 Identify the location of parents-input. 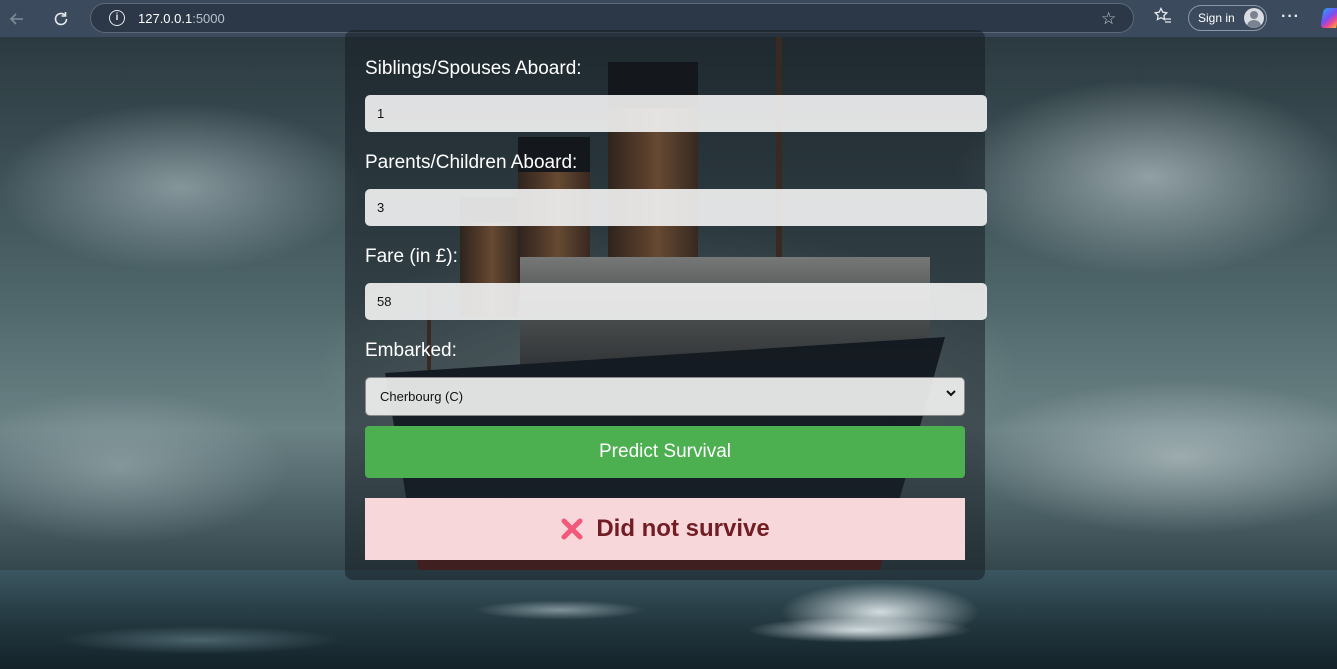
(676, 207).